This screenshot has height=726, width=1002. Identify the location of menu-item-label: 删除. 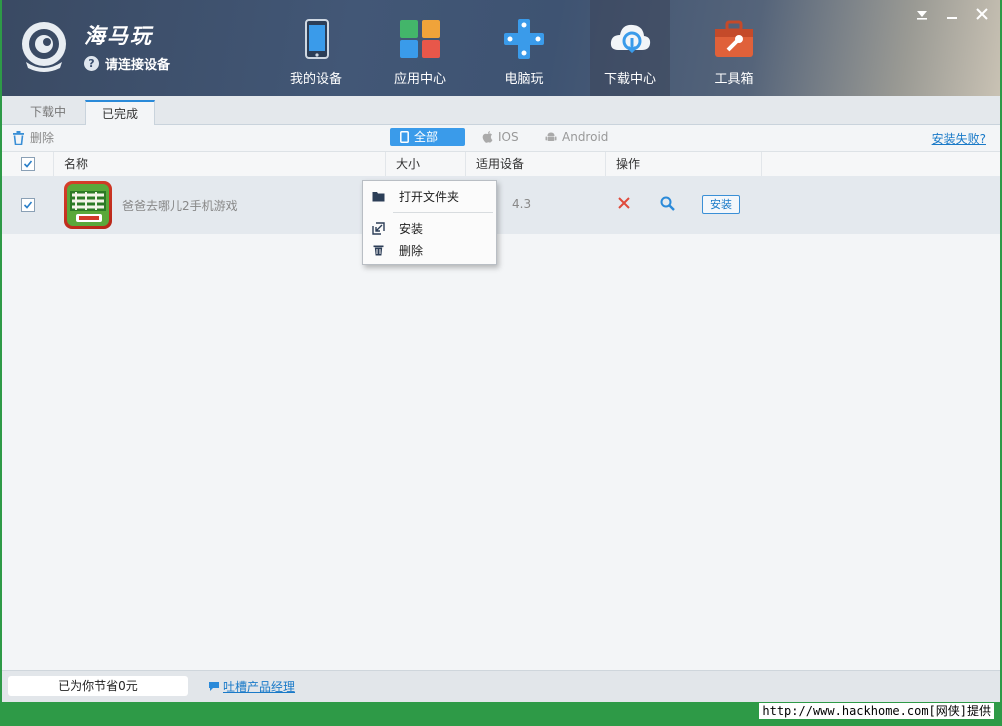
(411, 250).